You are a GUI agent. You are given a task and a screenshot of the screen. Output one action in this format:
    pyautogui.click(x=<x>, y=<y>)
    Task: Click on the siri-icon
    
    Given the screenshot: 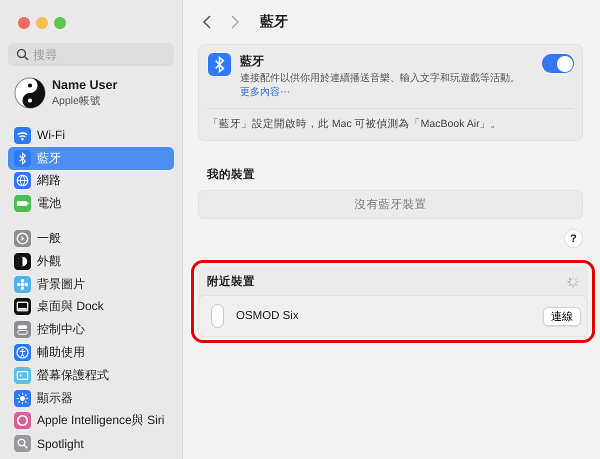 What is the action you would take?
    pyautogui.click(x=22, y=421)
    